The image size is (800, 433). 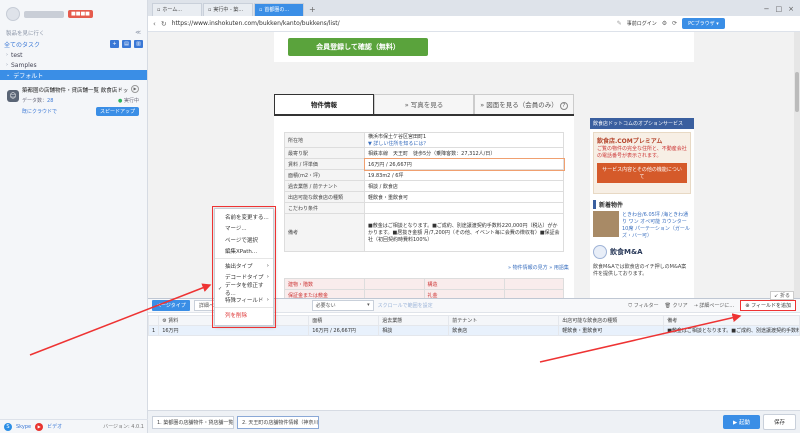 I want to click on row-value-selected: 16万円 / 26,667円, so click(x=464, y=164).